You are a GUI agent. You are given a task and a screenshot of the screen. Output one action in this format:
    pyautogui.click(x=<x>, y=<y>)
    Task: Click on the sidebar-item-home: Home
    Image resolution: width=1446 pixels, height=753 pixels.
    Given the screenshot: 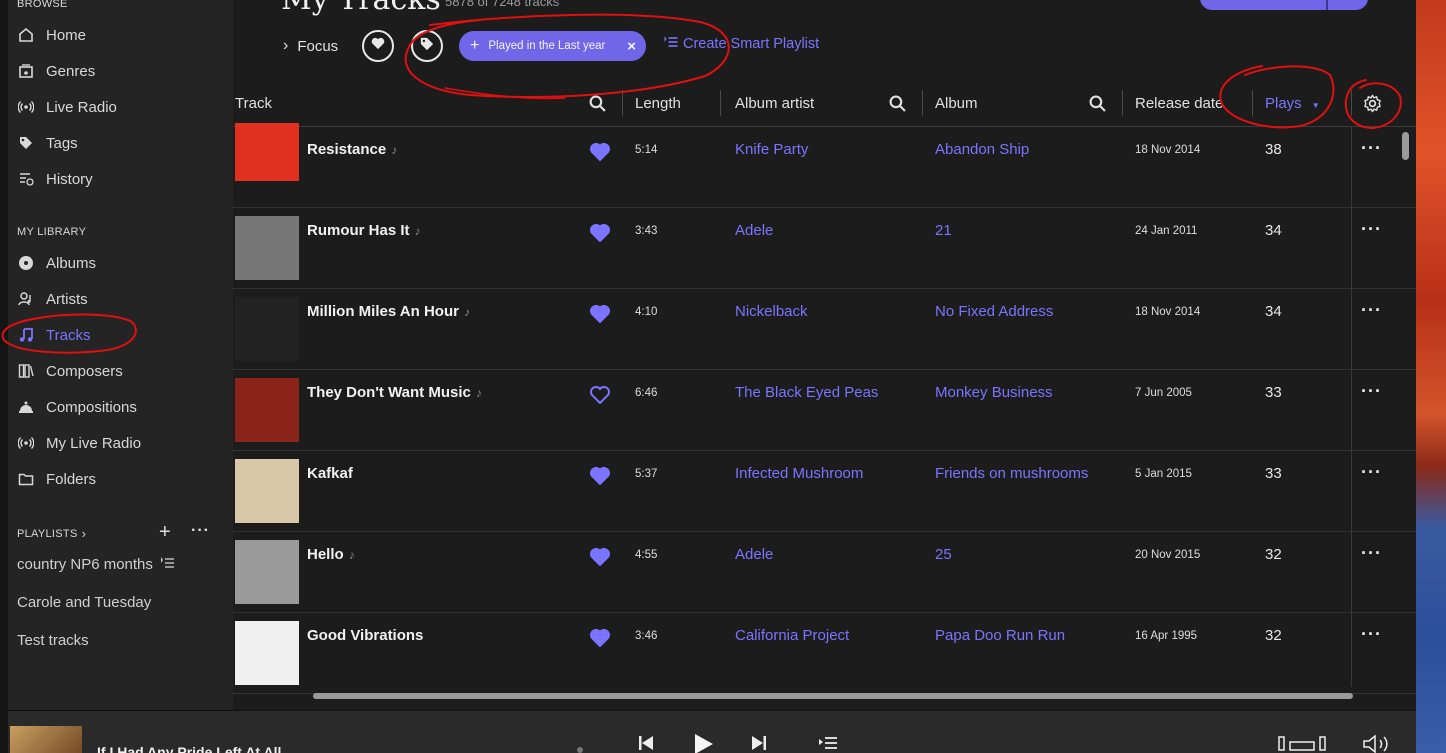 What is the action you would take?
    pyautogui.click(x=51, y=35)
    